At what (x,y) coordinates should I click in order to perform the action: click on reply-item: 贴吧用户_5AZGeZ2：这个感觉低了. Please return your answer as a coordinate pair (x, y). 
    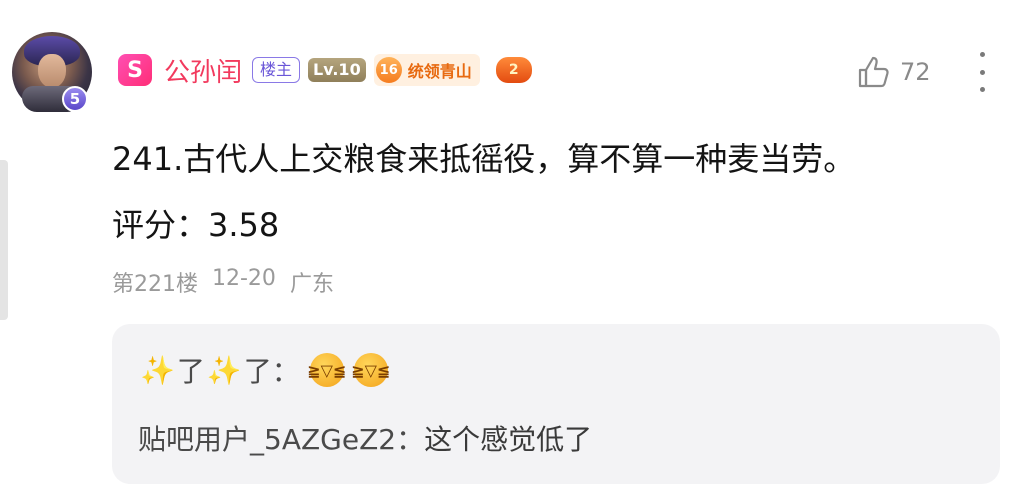
    Looking at the image, I should click on (365, 438).